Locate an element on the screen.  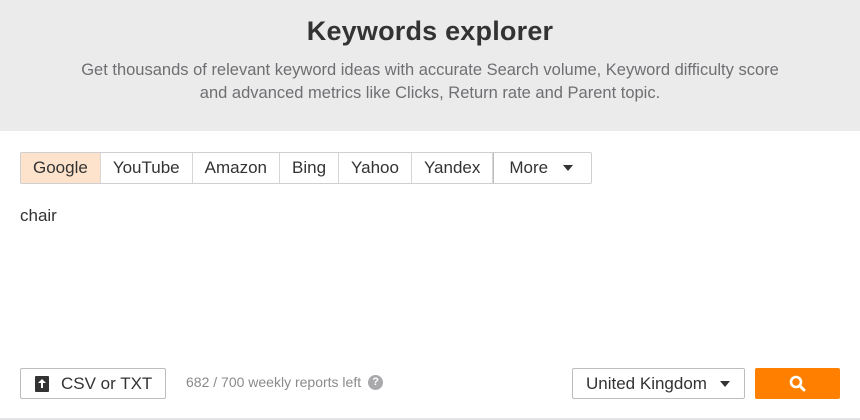
country-select: United Kingdom is located at coordinates (658, 383).